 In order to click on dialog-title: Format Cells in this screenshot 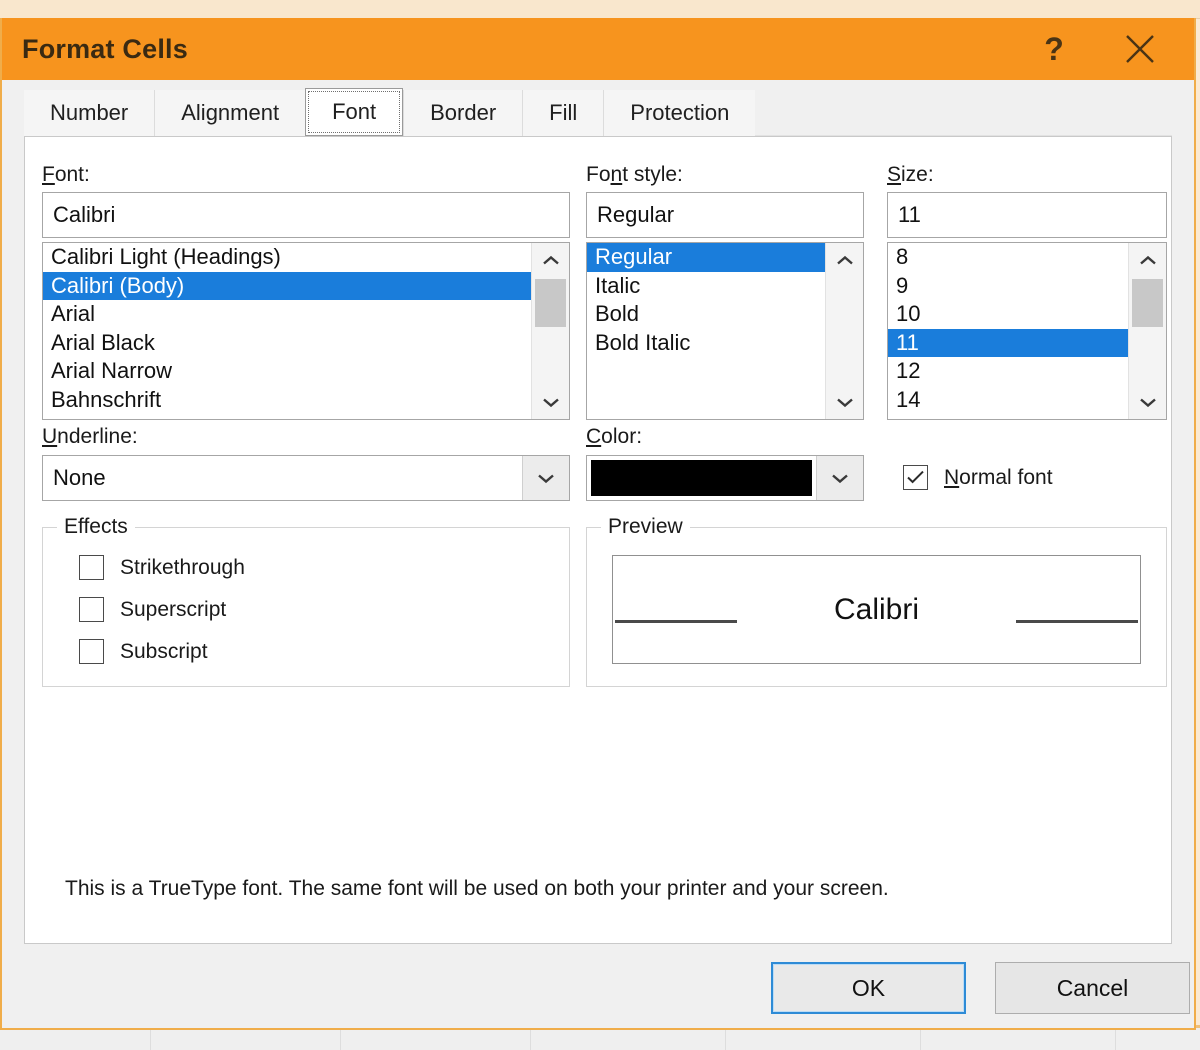, I will do `click(105, 49)`.